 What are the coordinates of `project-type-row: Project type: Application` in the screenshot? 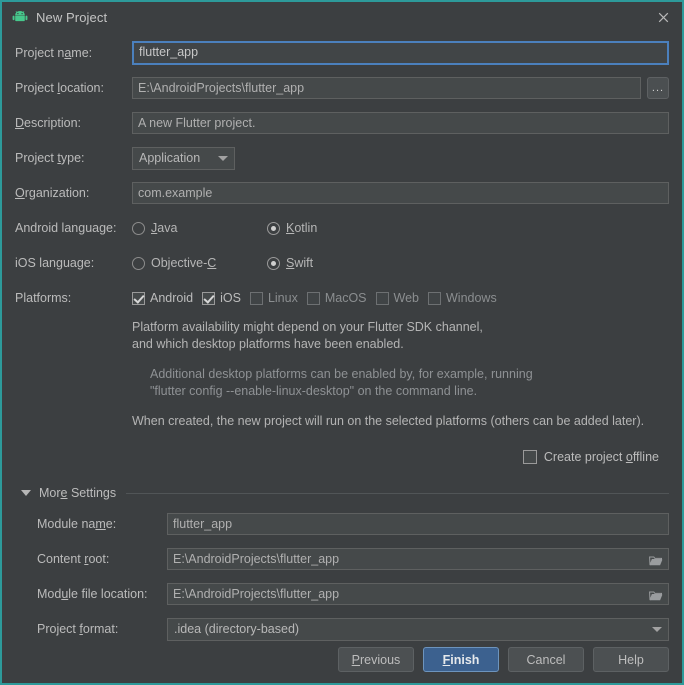 It's located at (342, 158).